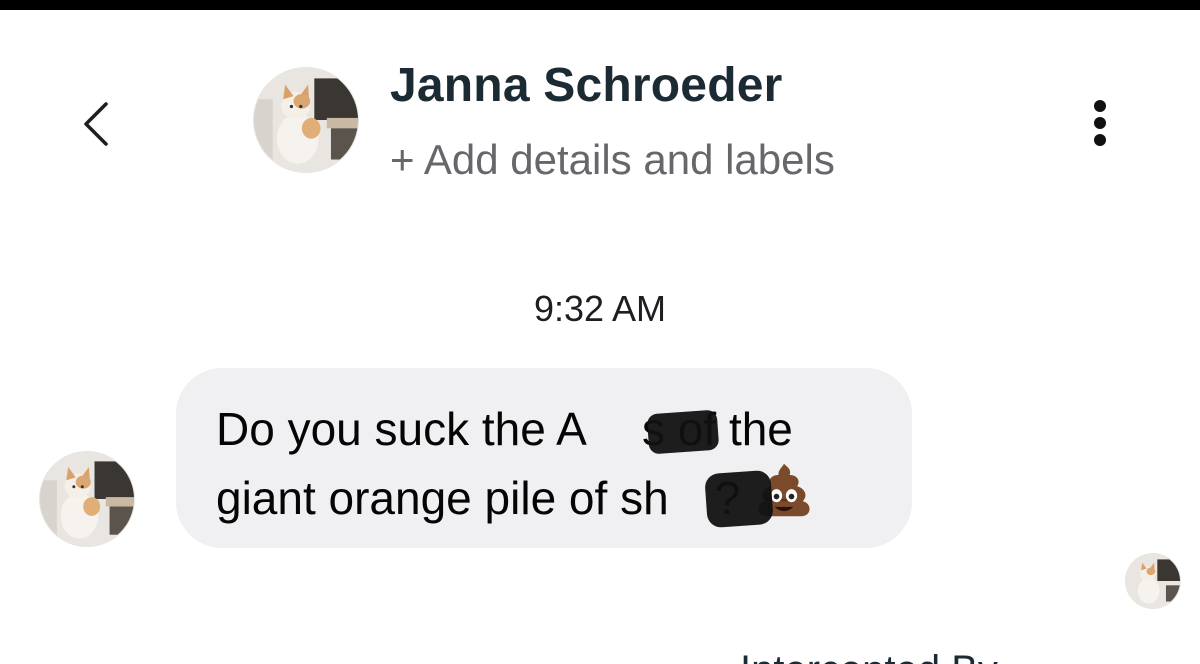  Describe the element at coordinates (600, 308) in the screenshot. I see `message-timestamp: 9:32 AM` at that location.